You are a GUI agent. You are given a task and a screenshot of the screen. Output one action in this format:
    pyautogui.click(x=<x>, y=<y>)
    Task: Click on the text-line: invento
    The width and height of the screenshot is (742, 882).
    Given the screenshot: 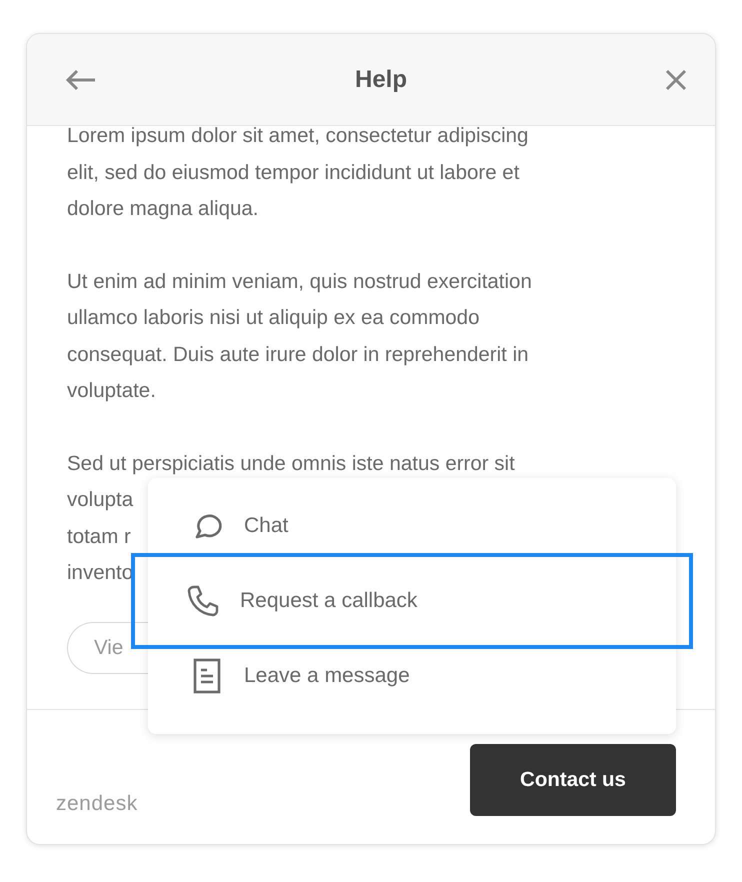 What is the action you would take?
    pyautogui.click(x=100, y=573)
    